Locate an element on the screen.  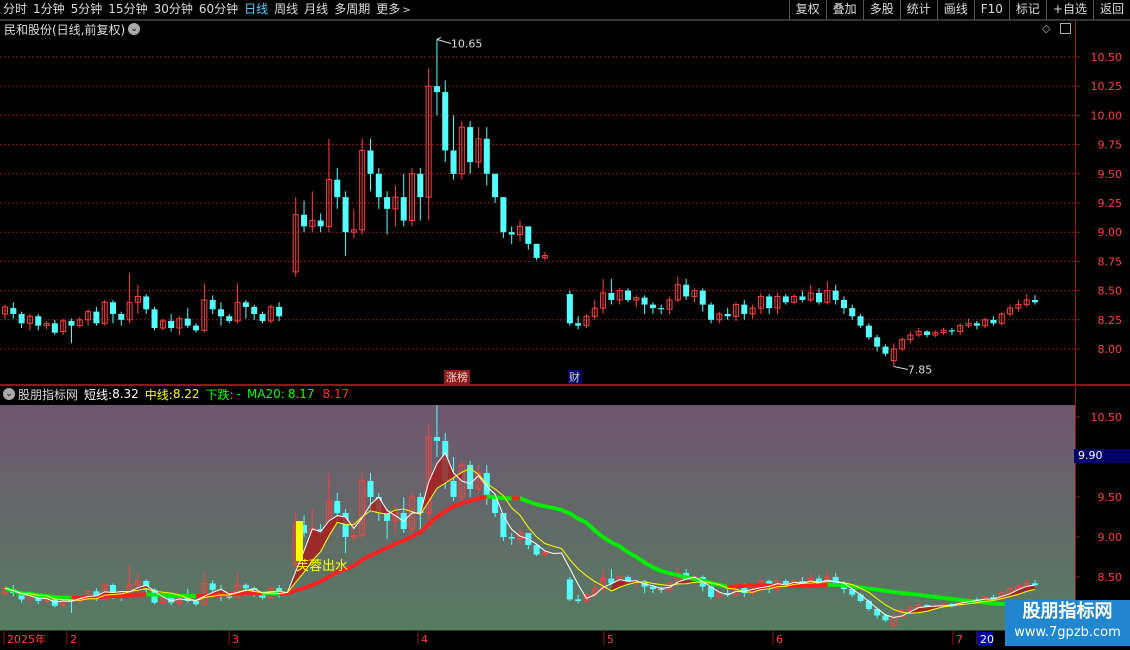
legend-short-label: 短线: is located at coordinates (98, 394).